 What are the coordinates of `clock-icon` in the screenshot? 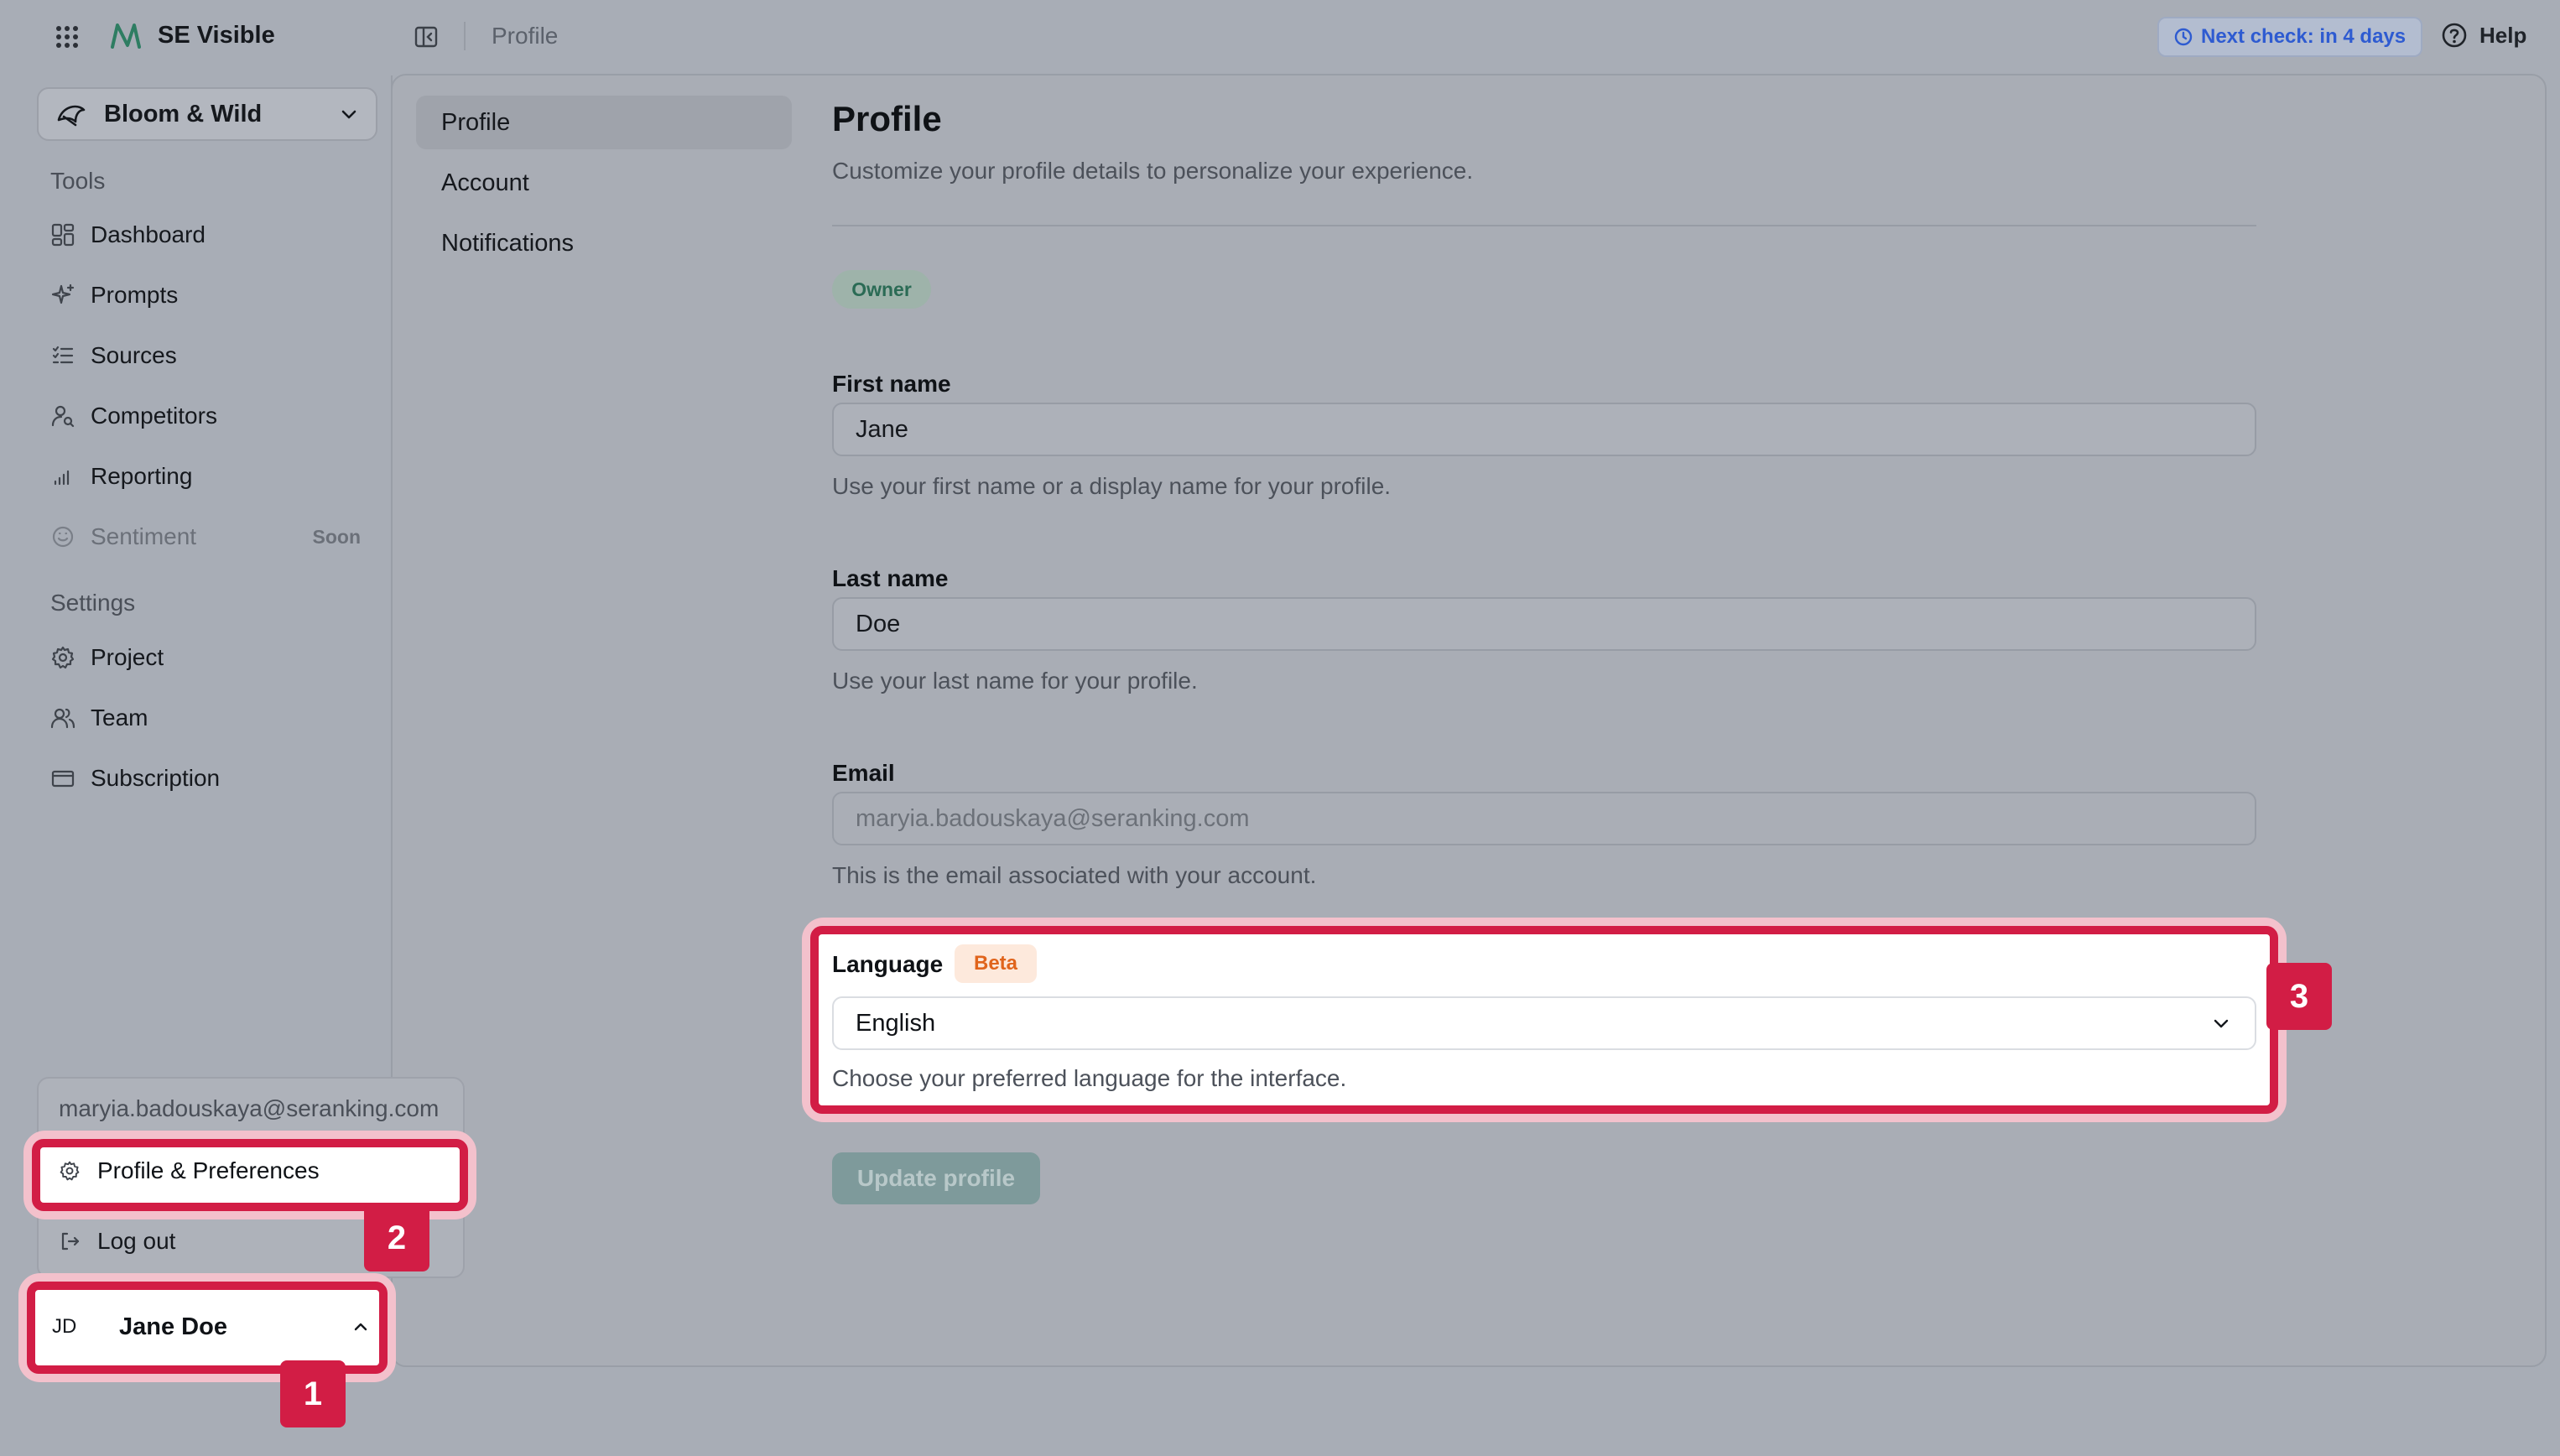 It's located at (2183, 37).